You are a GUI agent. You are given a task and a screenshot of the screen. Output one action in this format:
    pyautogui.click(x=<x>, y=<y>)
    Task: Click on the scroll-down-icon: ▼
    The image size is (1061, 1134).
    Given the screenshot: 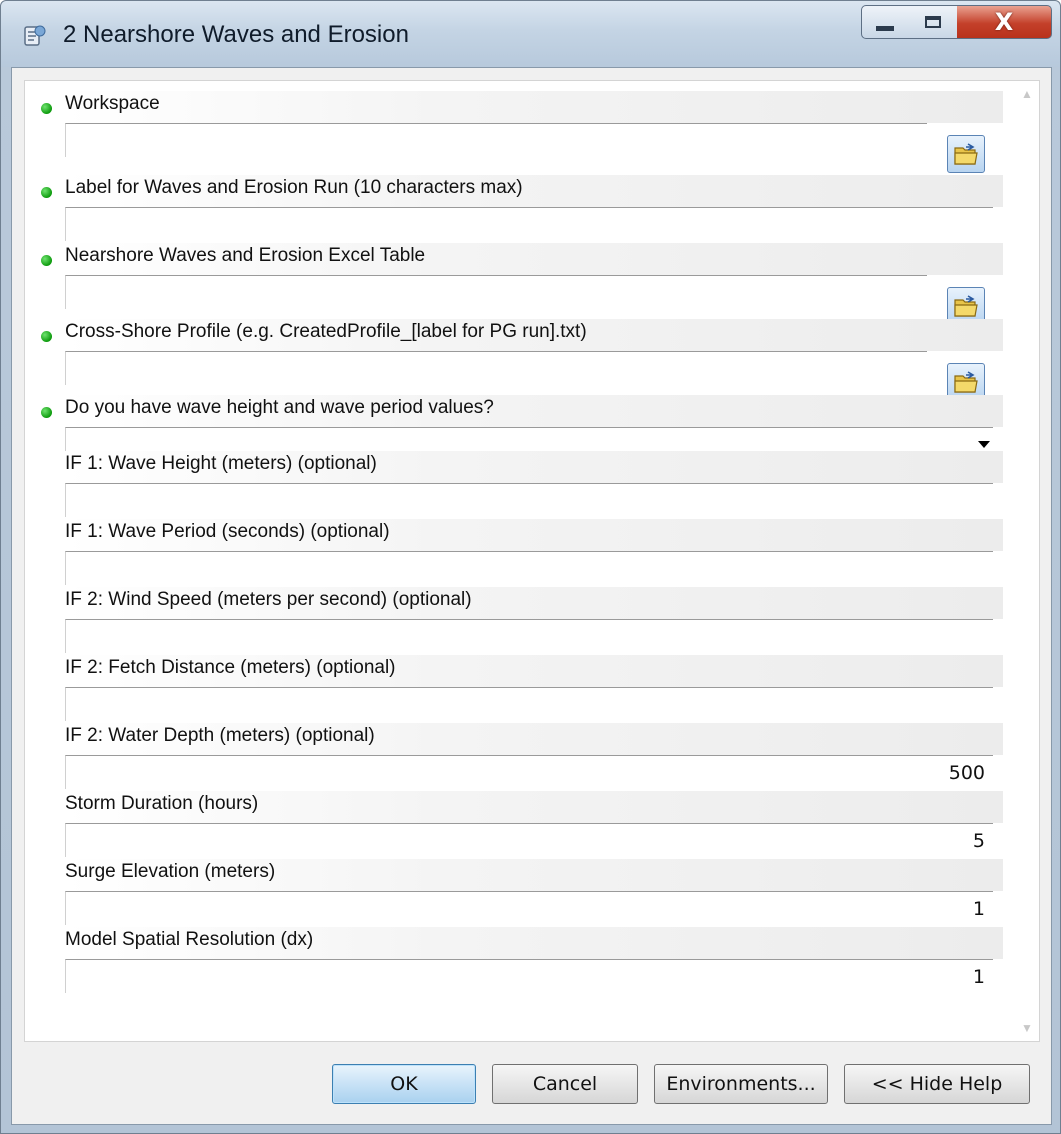 What is the action you would take?
    pyautogui.click(x=1027, y=1028)
    